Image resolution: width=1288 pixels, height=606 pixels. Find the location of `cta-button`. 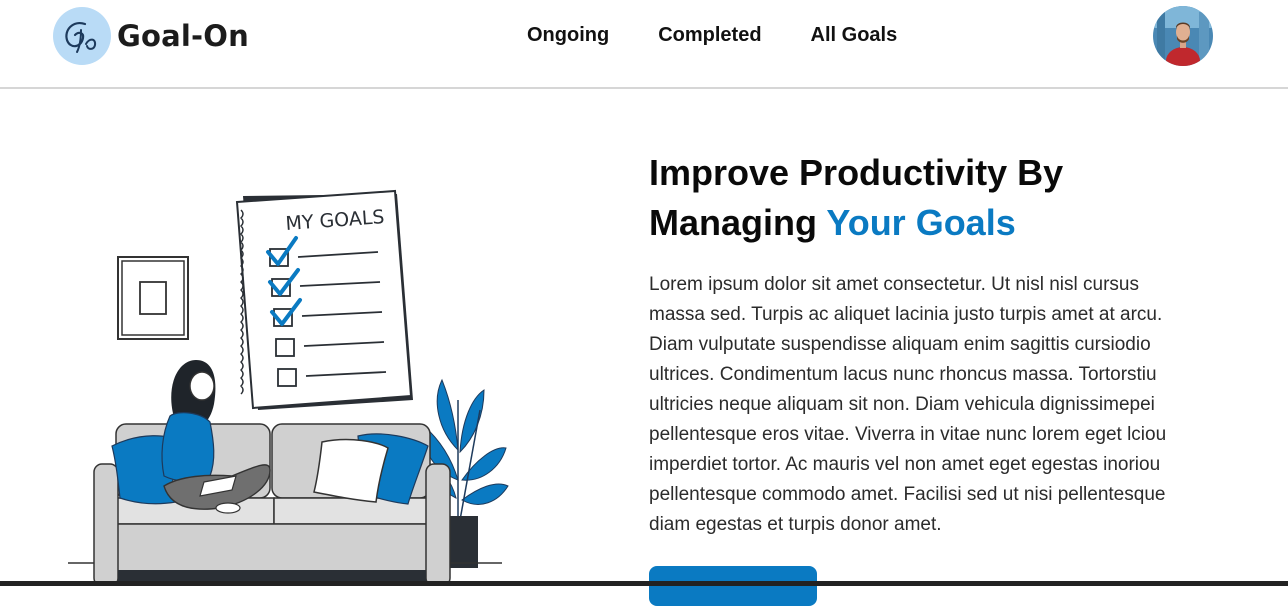

cta-button is located at coordinates (733, 586).